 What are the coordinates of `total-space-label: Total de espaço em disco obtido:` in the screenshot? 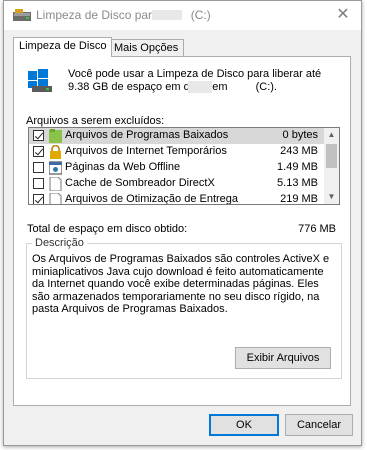 It's located at (107, 229).